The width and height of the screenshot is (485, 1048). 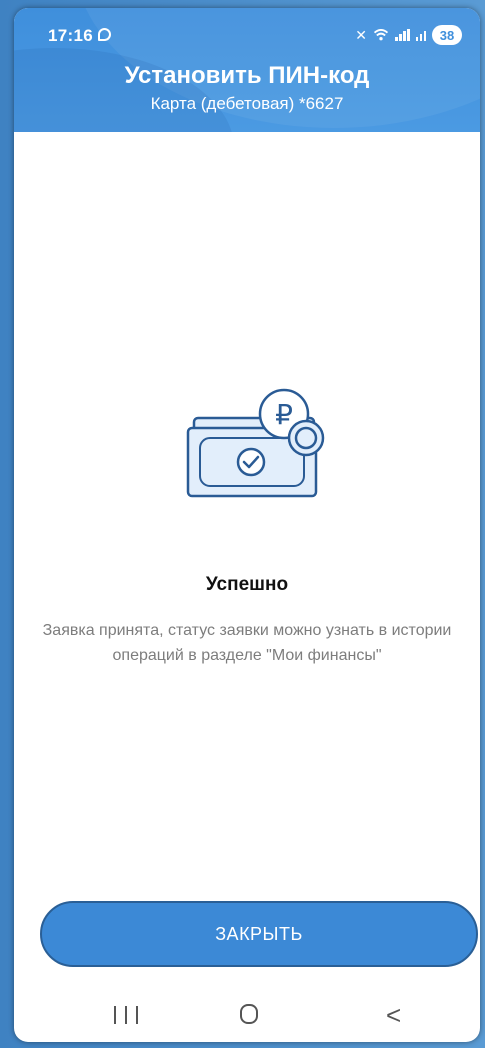 What do you see at coordinates (247, 75) in the screenshot?
I see `page-title: Установить ПИН-код` at bounding box center [247, 75].